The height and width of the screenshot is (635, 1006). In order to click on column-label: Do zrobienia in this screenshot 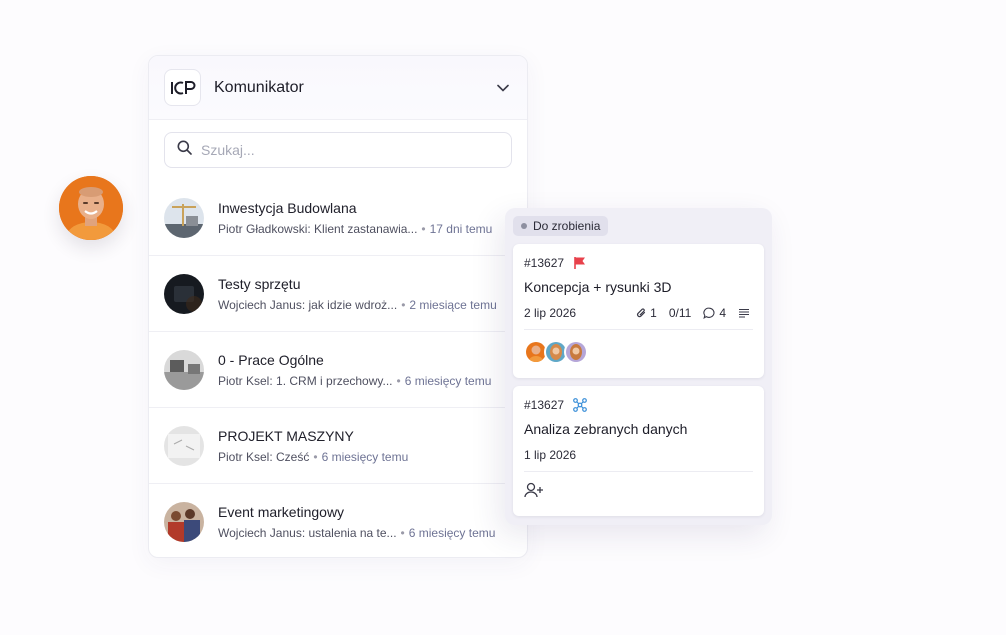, I will do `click(567, 226)`.